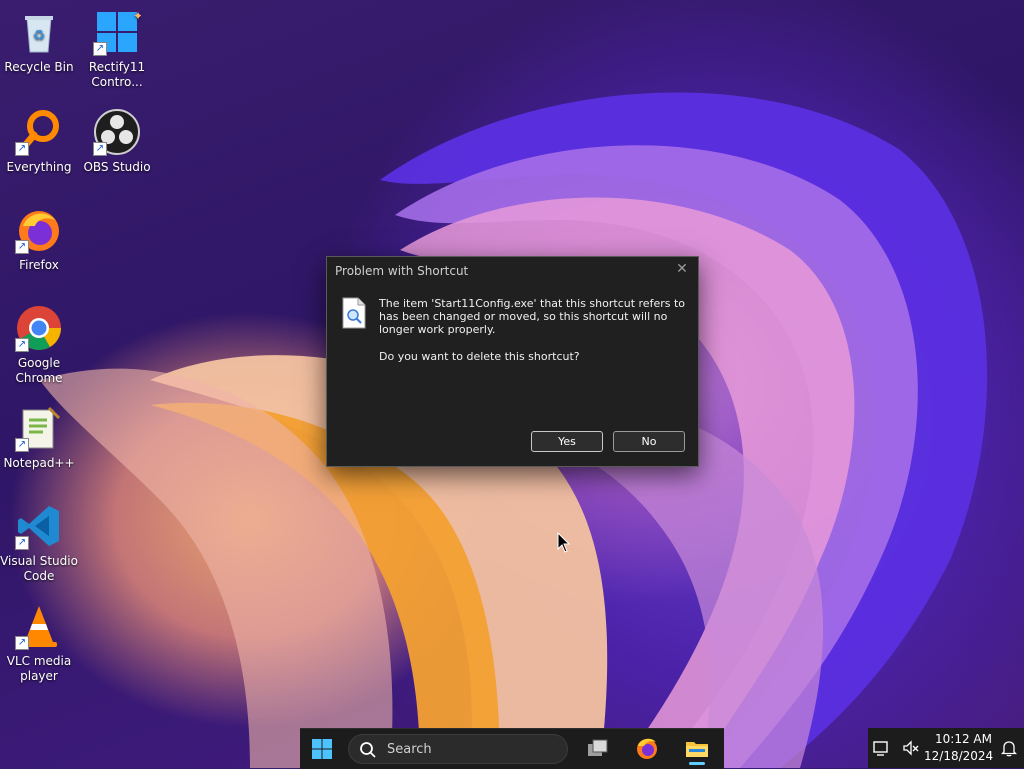 The height and width of the screenshot is (769, 1024). Describe the element at coordinates (697, 749) in the screenshot. I see `file-explorer-icon` at that location.